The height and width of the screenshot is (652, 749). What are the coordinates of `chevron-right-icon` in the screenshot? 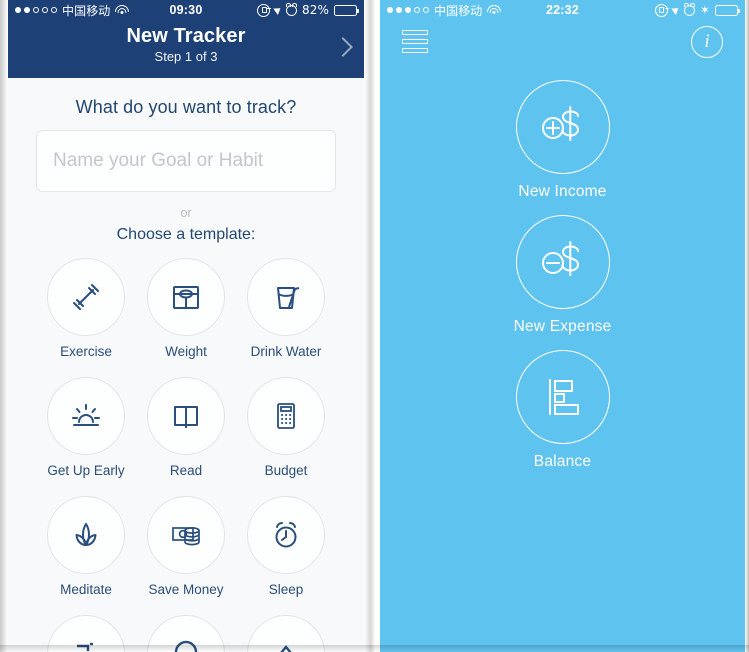 It's located at (342, 48).